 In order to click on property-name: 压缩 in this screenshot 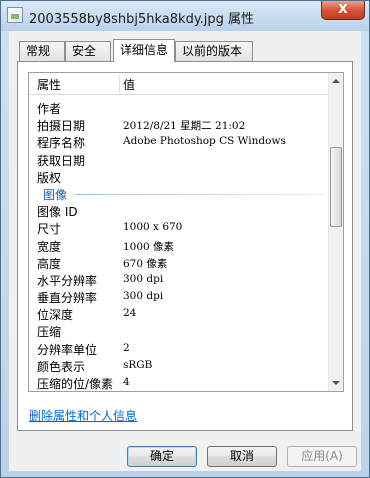, I will do `click(49, 332)`.